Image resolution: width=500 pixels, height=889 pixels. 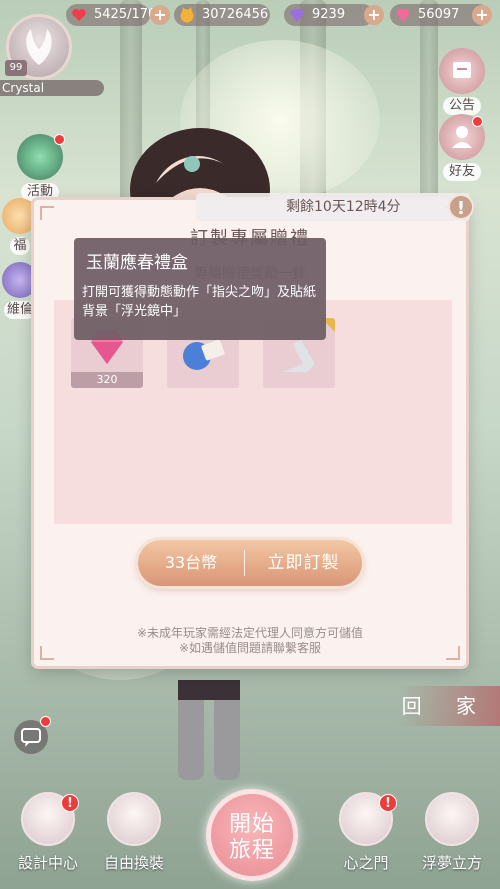 What do you see at coordinates (250, 563) in the screenshot?
I see `purchase-button: 33台幣 立即訂製` at bounding box center [250, 563].